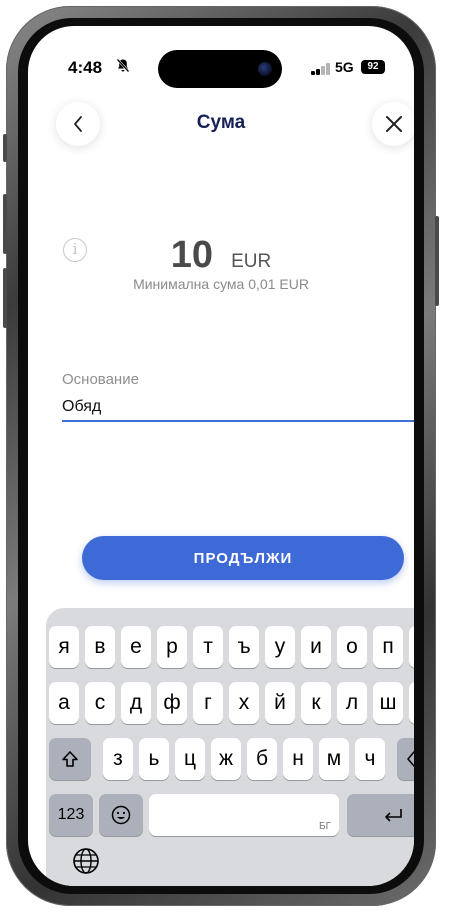 The image size is (450, 920). I want to click on backspace-icon, so click(410, 759).